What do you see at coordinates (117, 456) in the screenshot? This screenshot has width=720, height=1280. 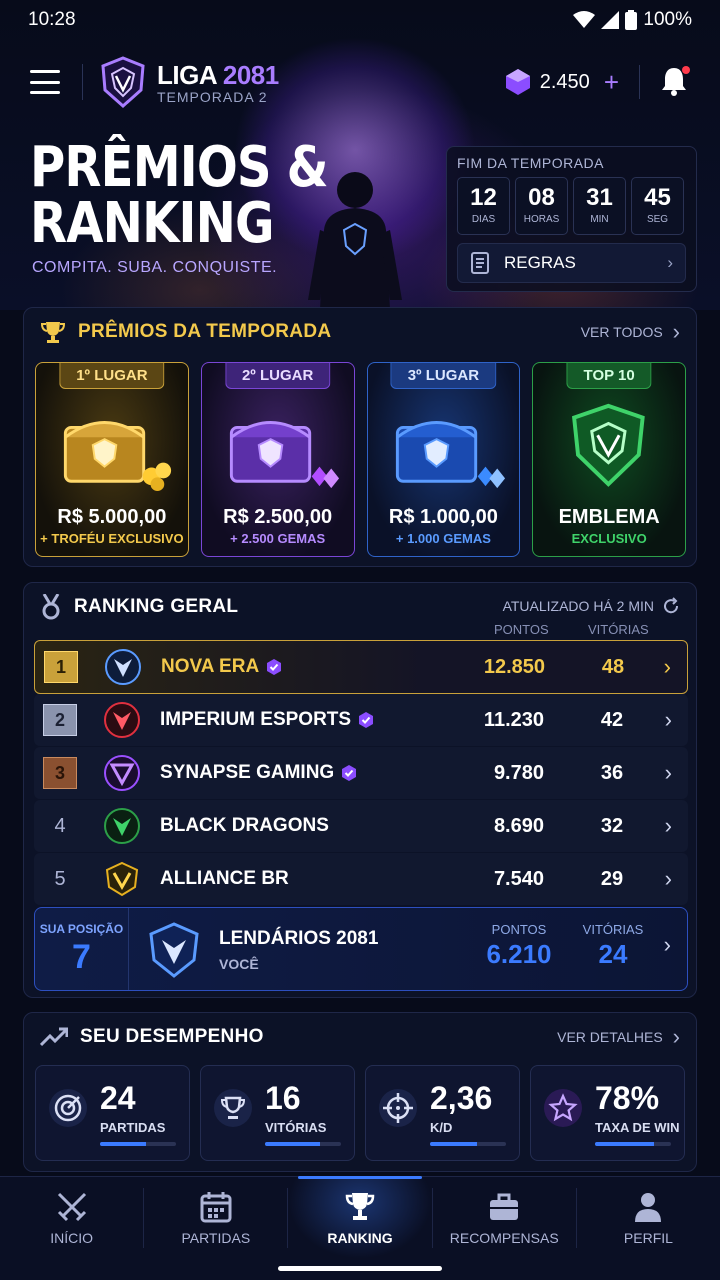 I see `gold-chest-icon` at bounding box center [117, 456].